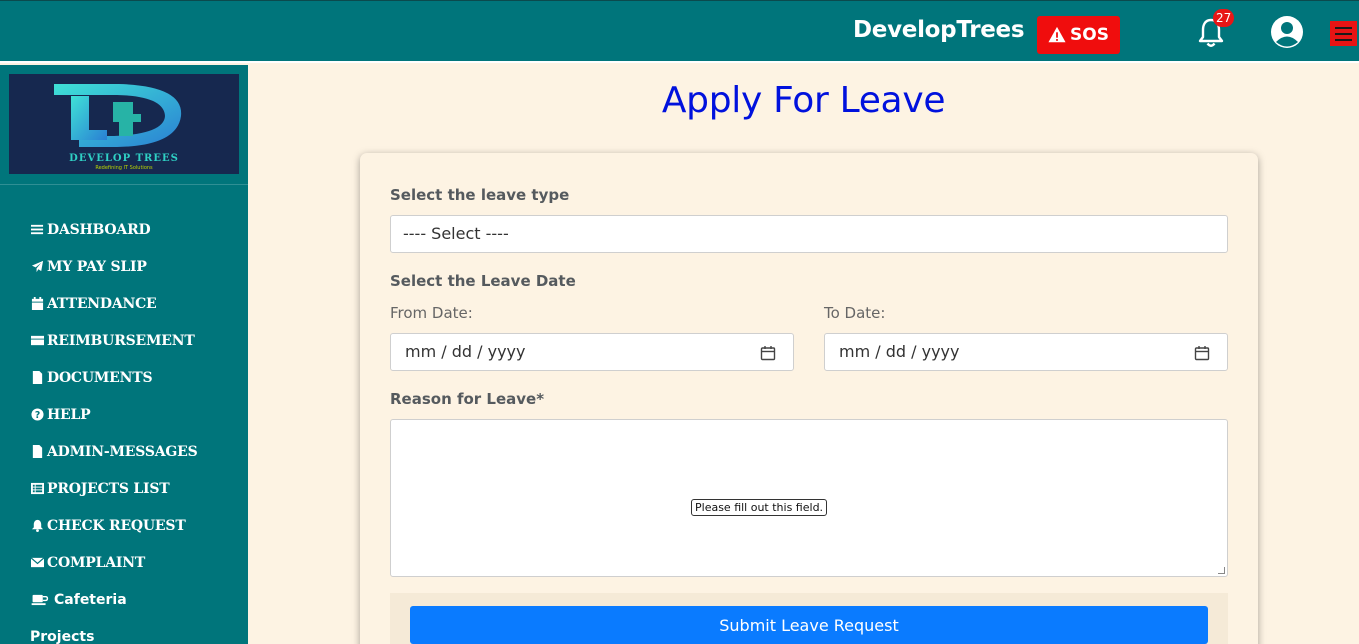 This screenshot has height=644, width=1359. I want to click on resize-handle-icon, so click(1221, 570).